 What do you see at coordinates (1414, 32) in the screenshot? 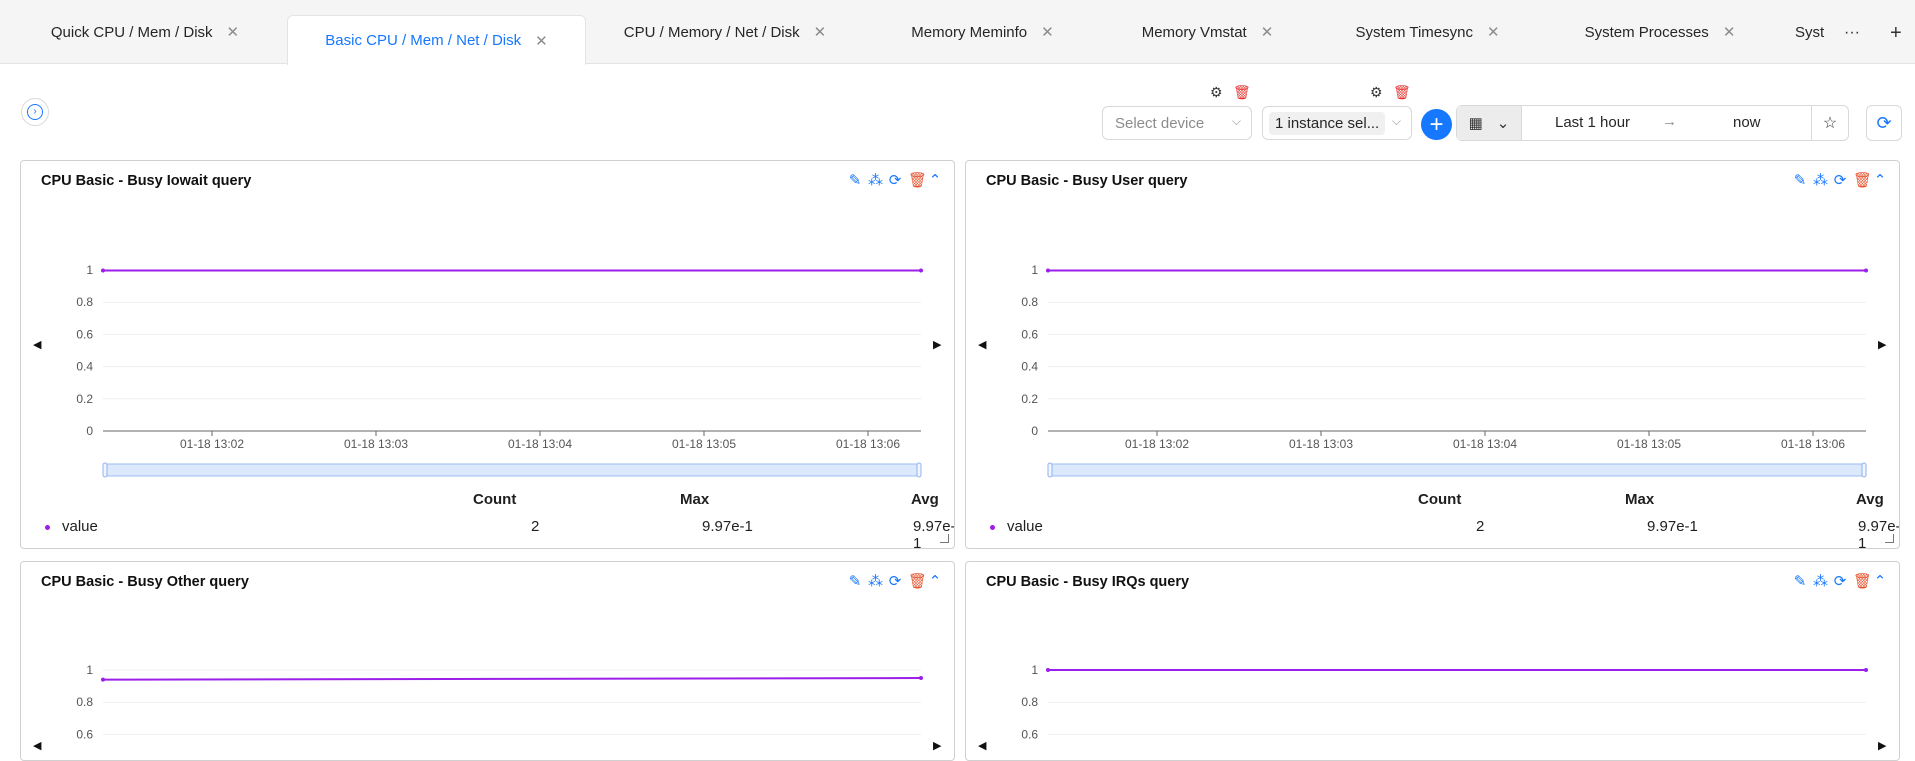
I see `tab-label: System Timesync` at bounding box center [1414, 32].